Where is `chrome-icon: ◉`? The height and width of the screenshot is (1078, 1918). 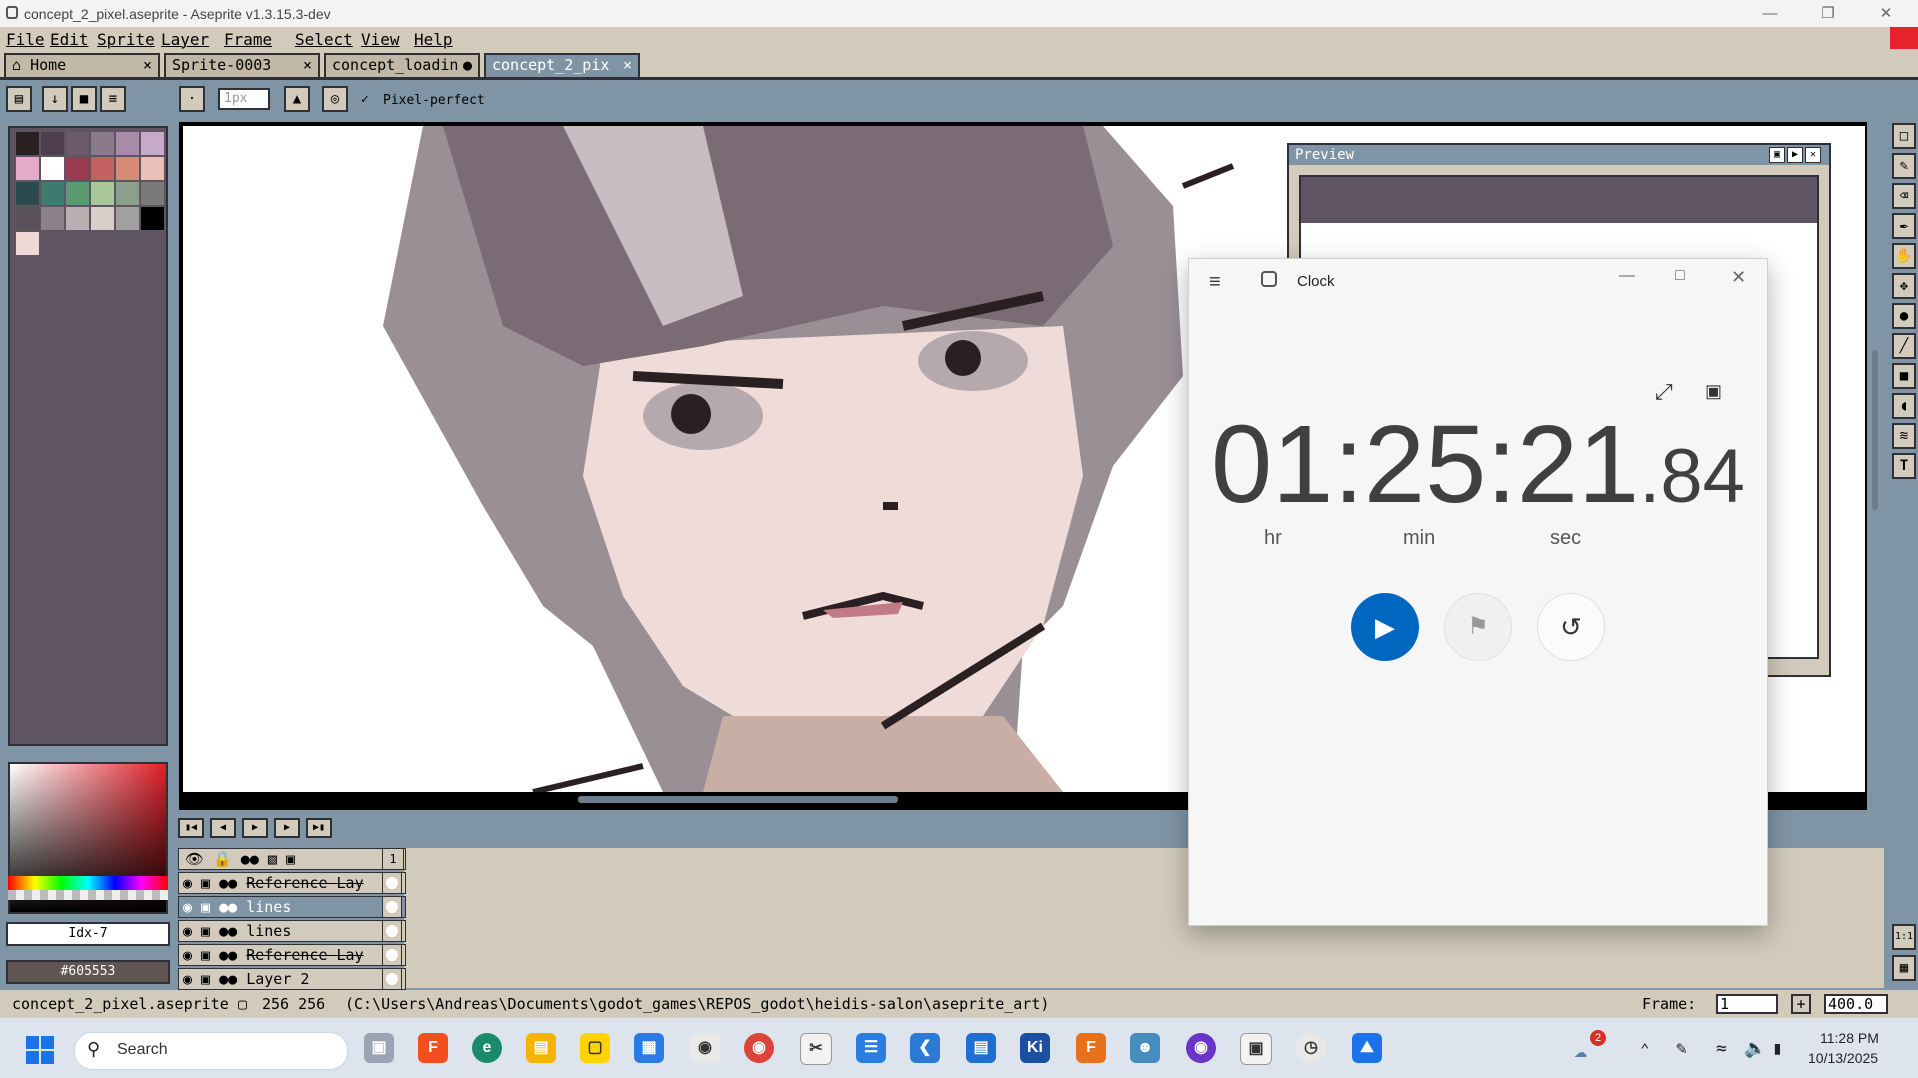 chrome-icon: ◉ is located at coordinates (759, 1048).